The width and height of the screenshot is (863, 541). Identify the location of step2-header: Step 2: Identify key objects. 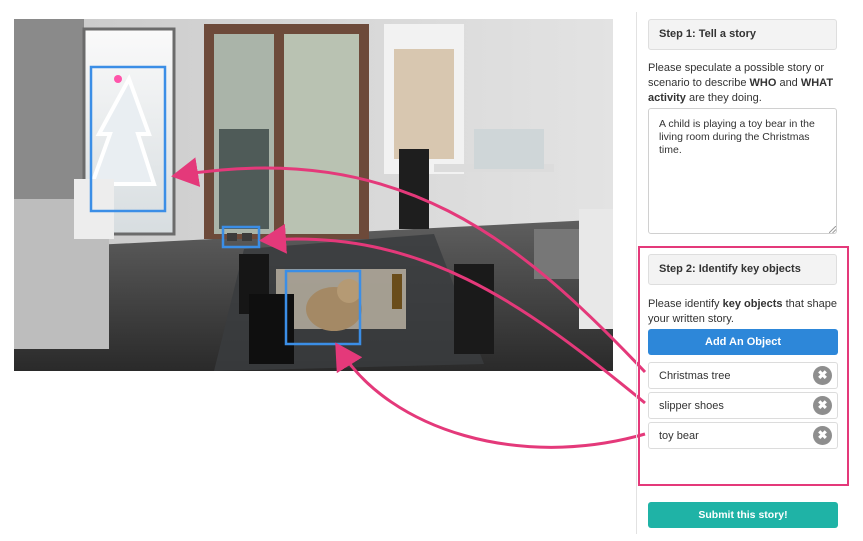
(742, 269).